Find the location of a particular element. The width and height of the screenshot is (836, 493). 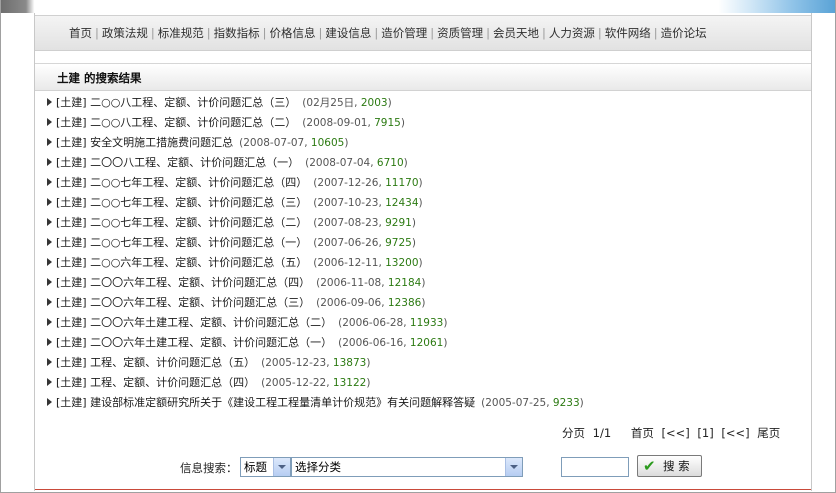

nav-item: 政策法规 is located at coordinates (125, 33).